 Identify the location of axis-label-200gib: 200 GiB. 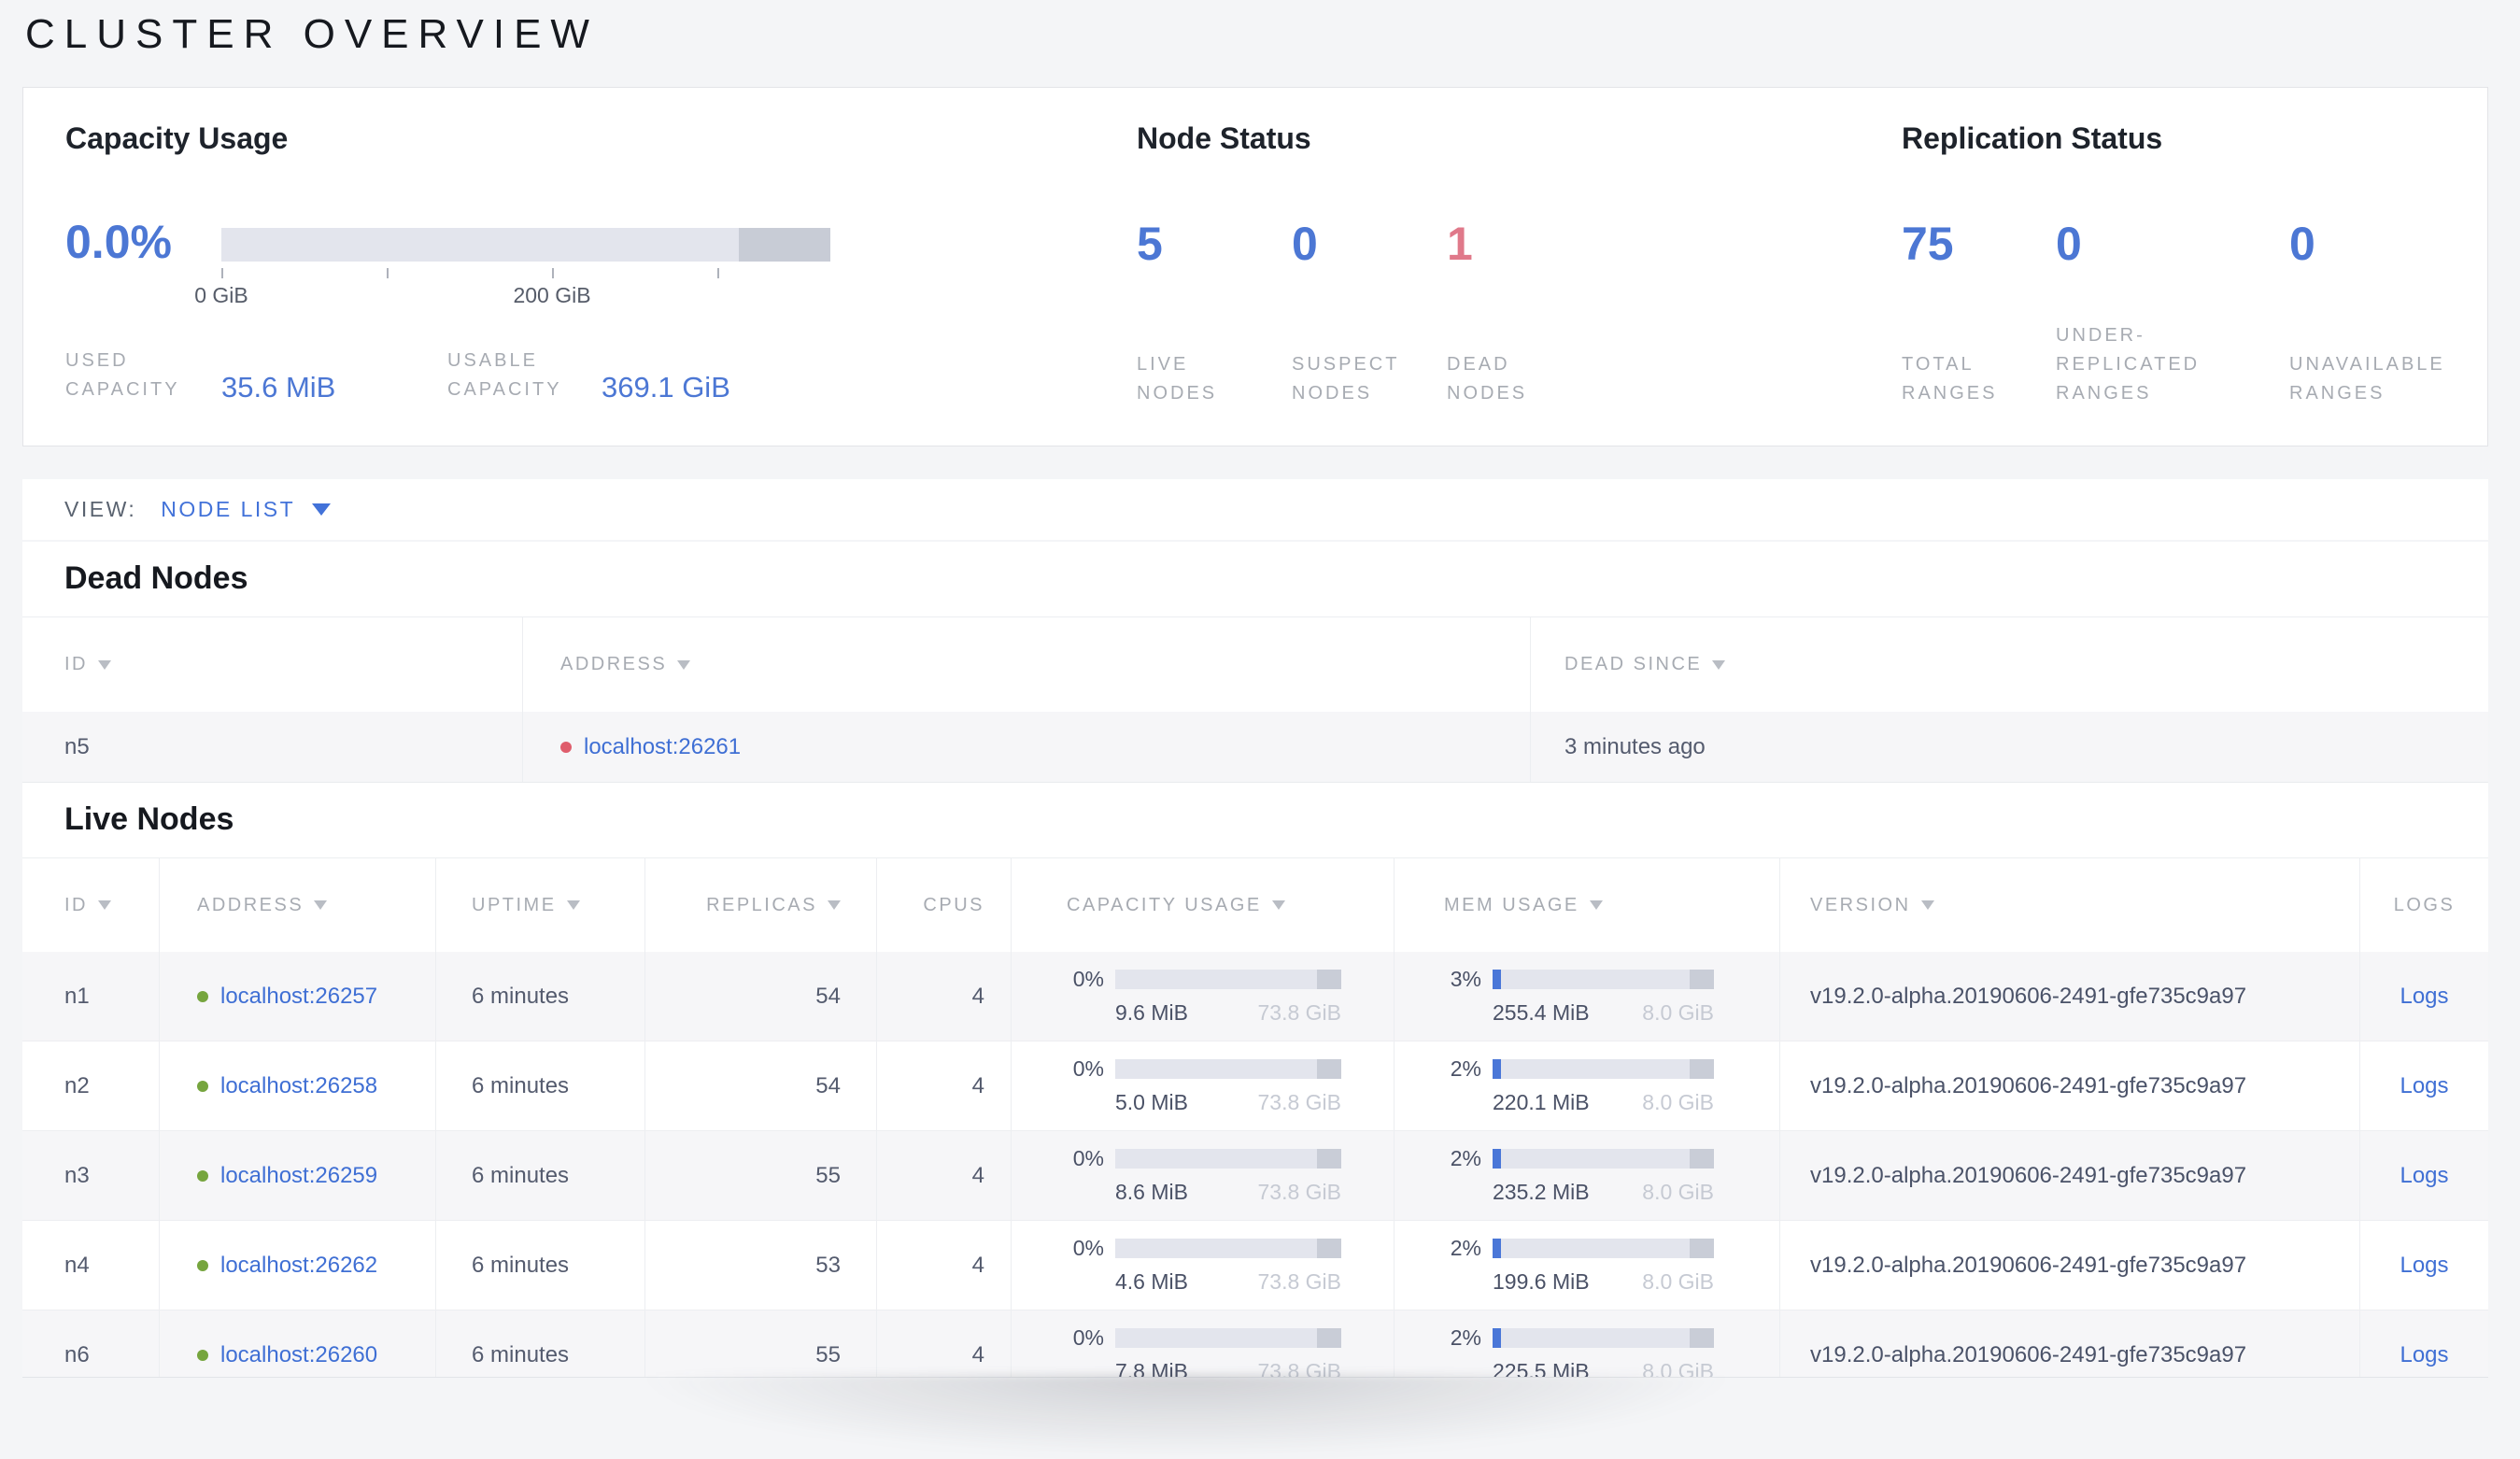
(552, 295).